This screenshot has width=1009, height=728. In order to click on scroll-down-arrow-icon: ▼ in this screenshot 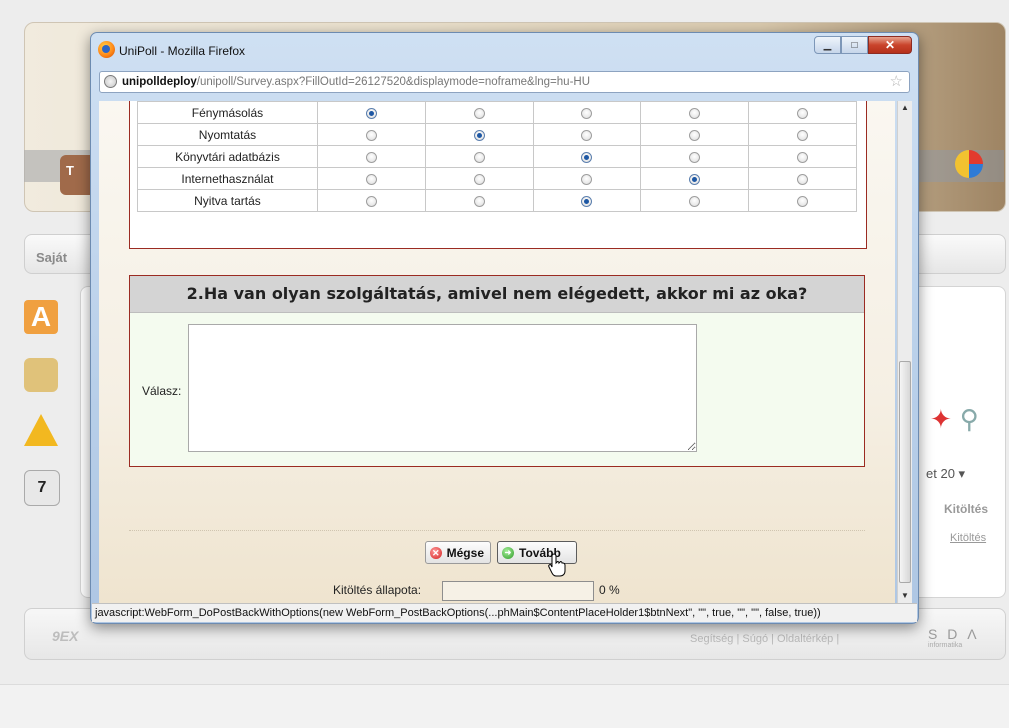, I will do `click(905, 596)`.